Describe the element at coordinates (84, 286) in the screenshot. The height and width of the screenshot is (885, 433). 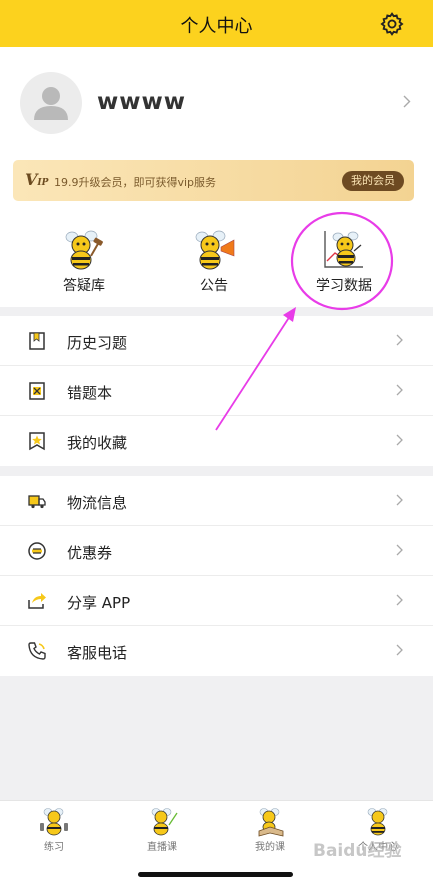
I see `quick-action-label: 答疑库` at that location.